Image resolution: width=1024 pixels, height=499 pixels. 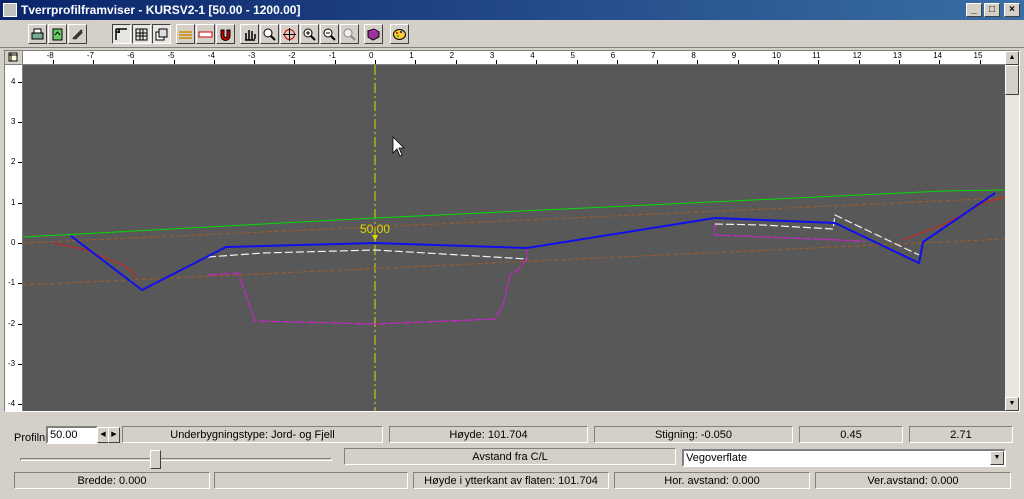 What do you see at coordinates (50, 55) in the screenshot?
I see `ruler-tick-label: -8` at bounding box center [50, 55].